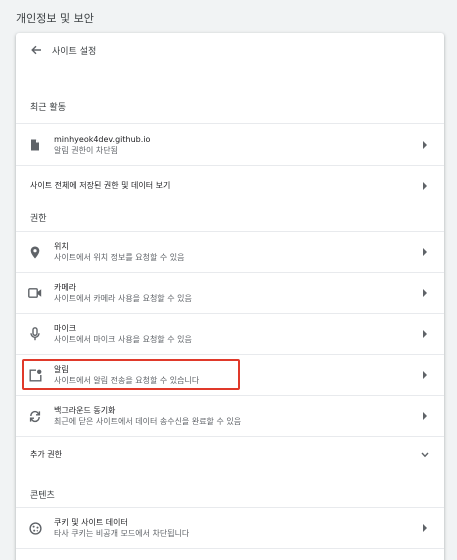  Describe the element at coordinates (230, 374) in the screenshot. I see `permission-row-notifications: 알림 사이트에서 알림 전송을 요청할 수 있습니다` at that location.